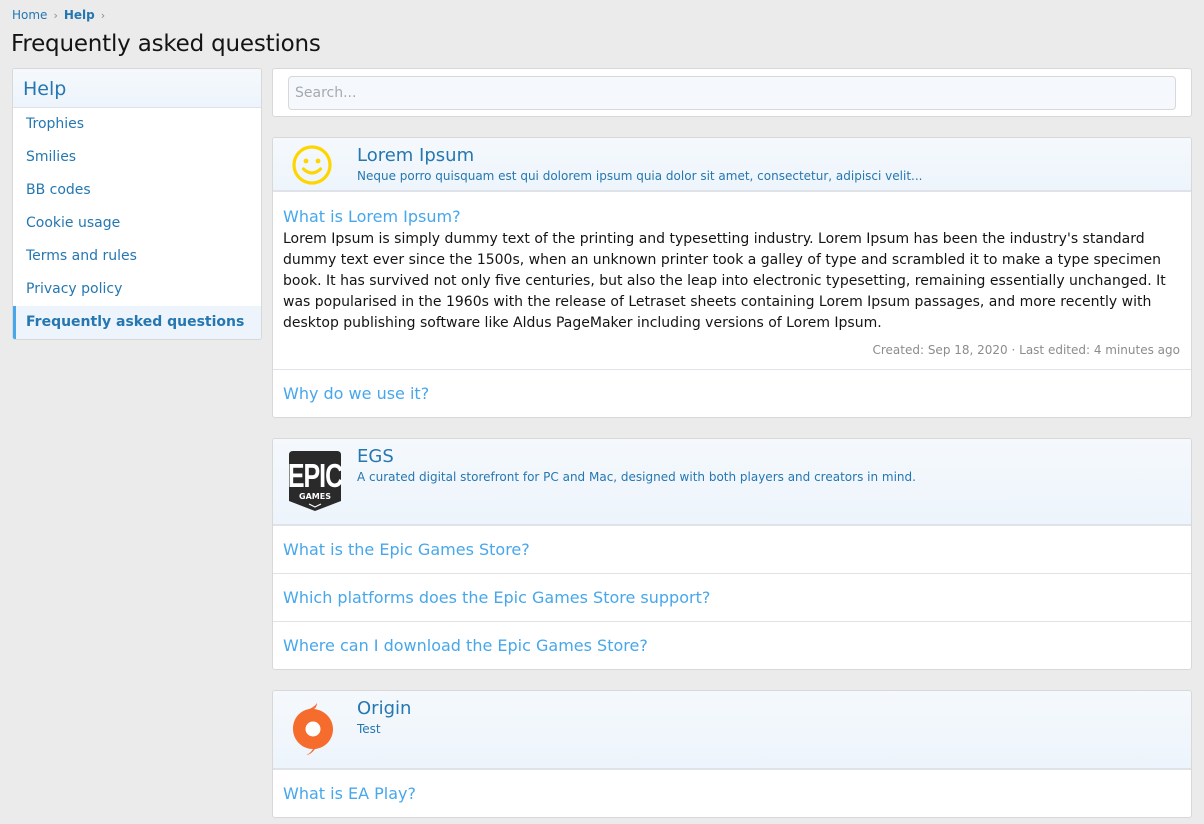 The image size is (1204, 824). I want to click on faq-question: What is EA Play?, so click(732, 793).